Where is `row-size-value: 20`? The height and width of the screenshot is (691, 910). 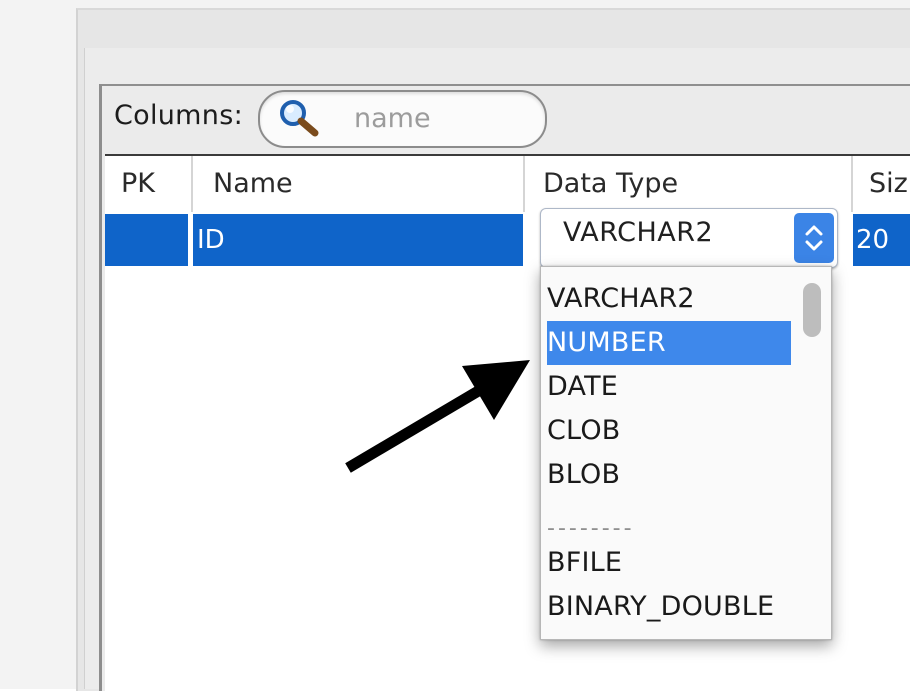 row-size-value: 20 is located at coordinates (873, 240).